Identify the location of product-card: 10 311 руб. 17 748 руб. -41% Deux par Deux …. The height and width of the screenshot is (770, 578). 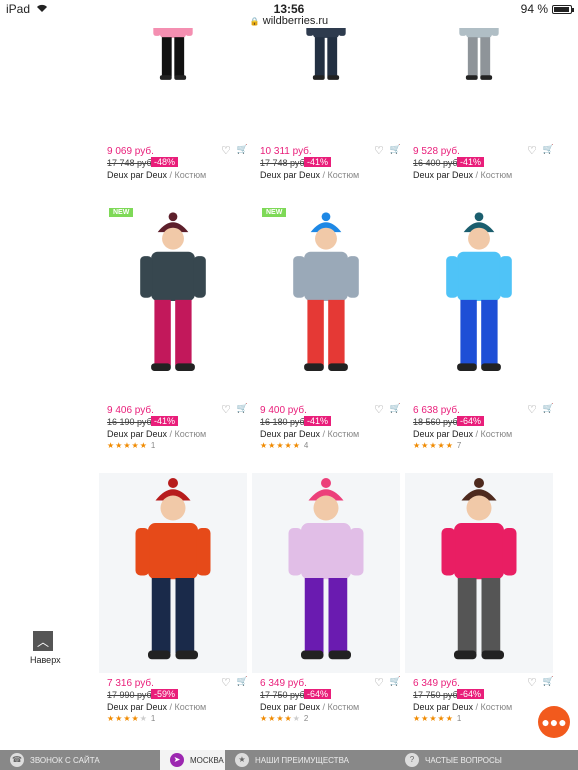
(326, 117).